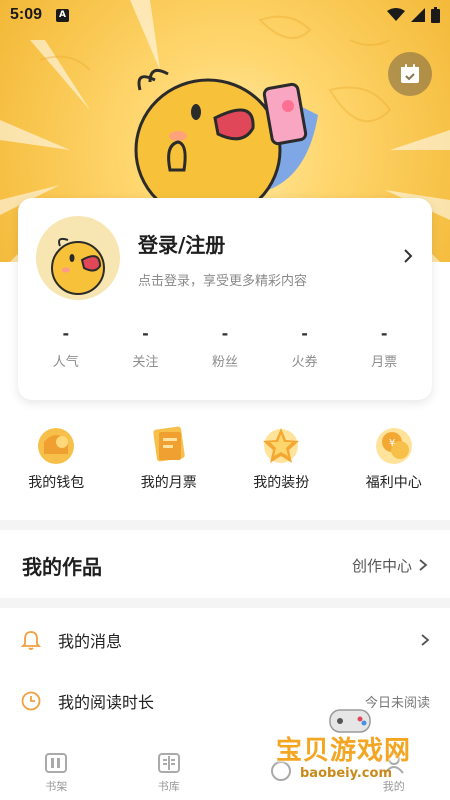  I want to click on nav-bookshelf: 书架, so click(56, 772).